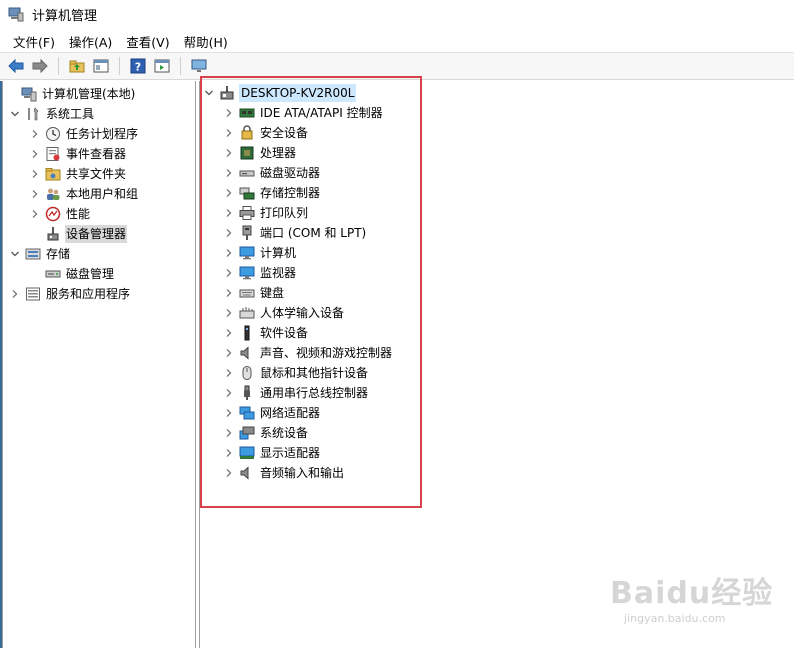  I want to click on title-bar: 计算机管理, so click(397, 14).